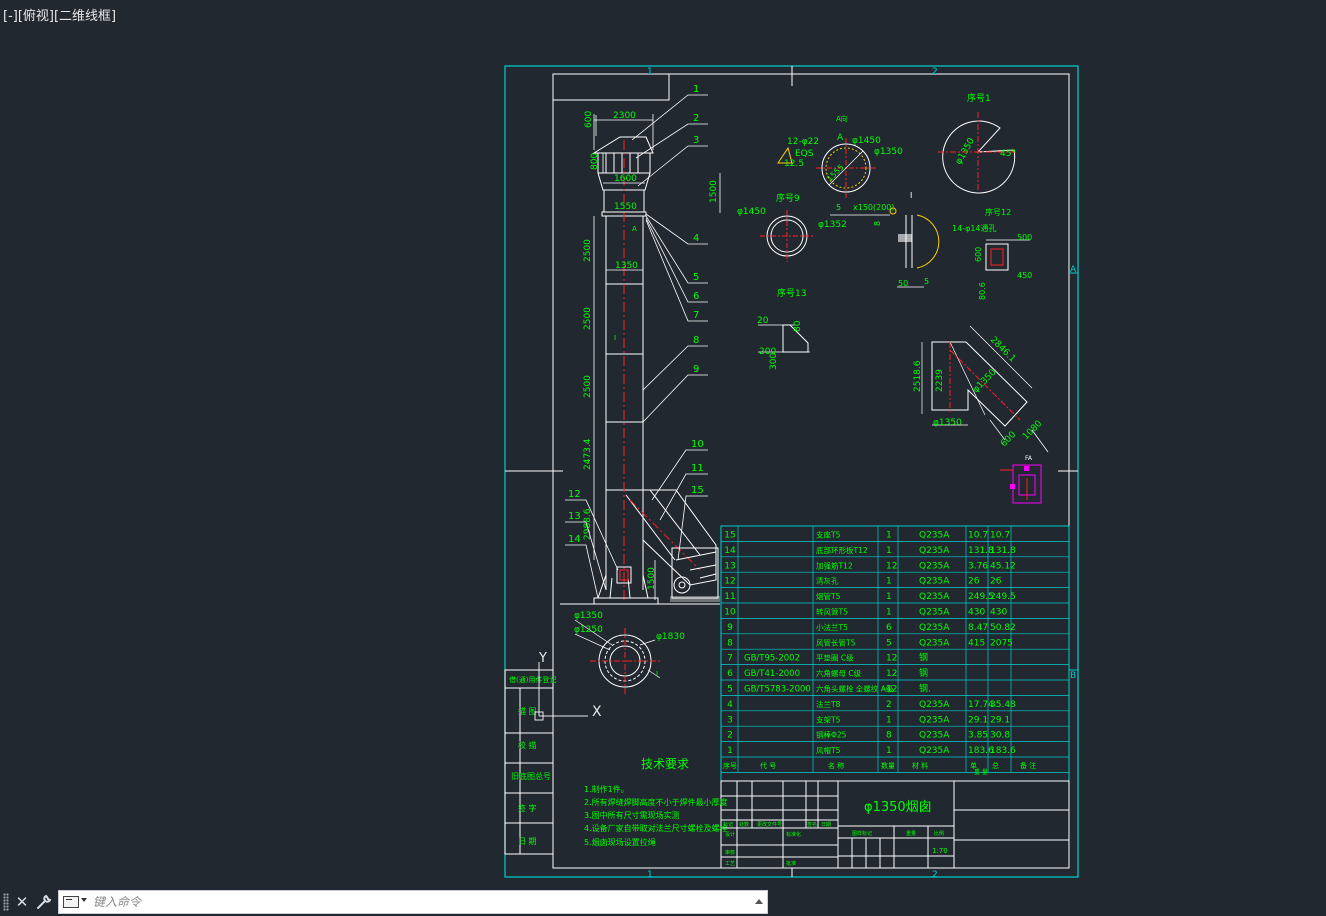 This screenshot has width=1326, height=916. Describe the element at coordinates (530, 762) in the screenshot. I see `left-registration-strip: 借(通)用件登记 描 图 校 描 旧底图总号 签 字 日 期` at that location.